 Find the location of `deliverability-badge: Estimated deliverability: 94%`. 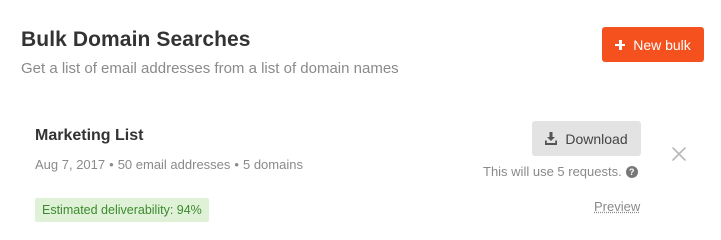

deliverability-badge: Estimated deliverability: 94% is located at coordinates (122, 210).